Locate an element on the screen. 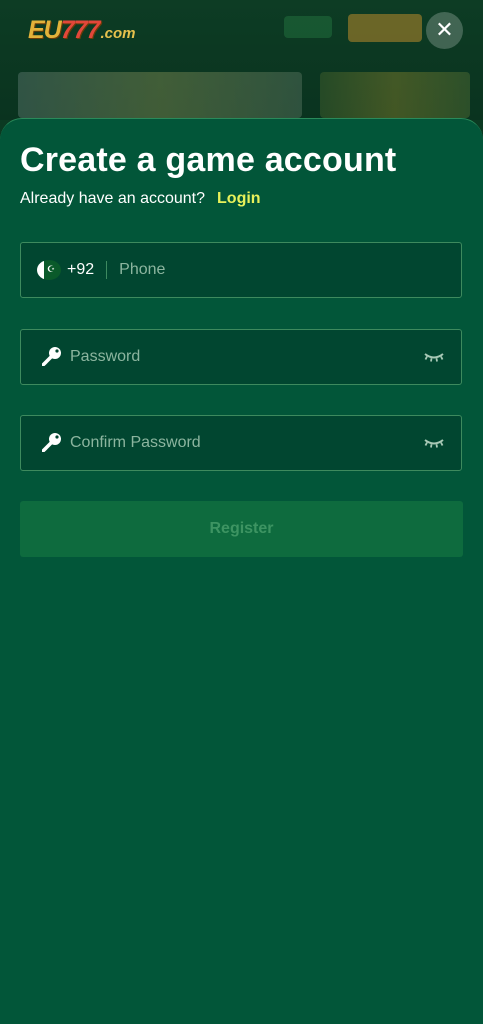  logo-text-eu: EU is located at coordinates (45, 30).